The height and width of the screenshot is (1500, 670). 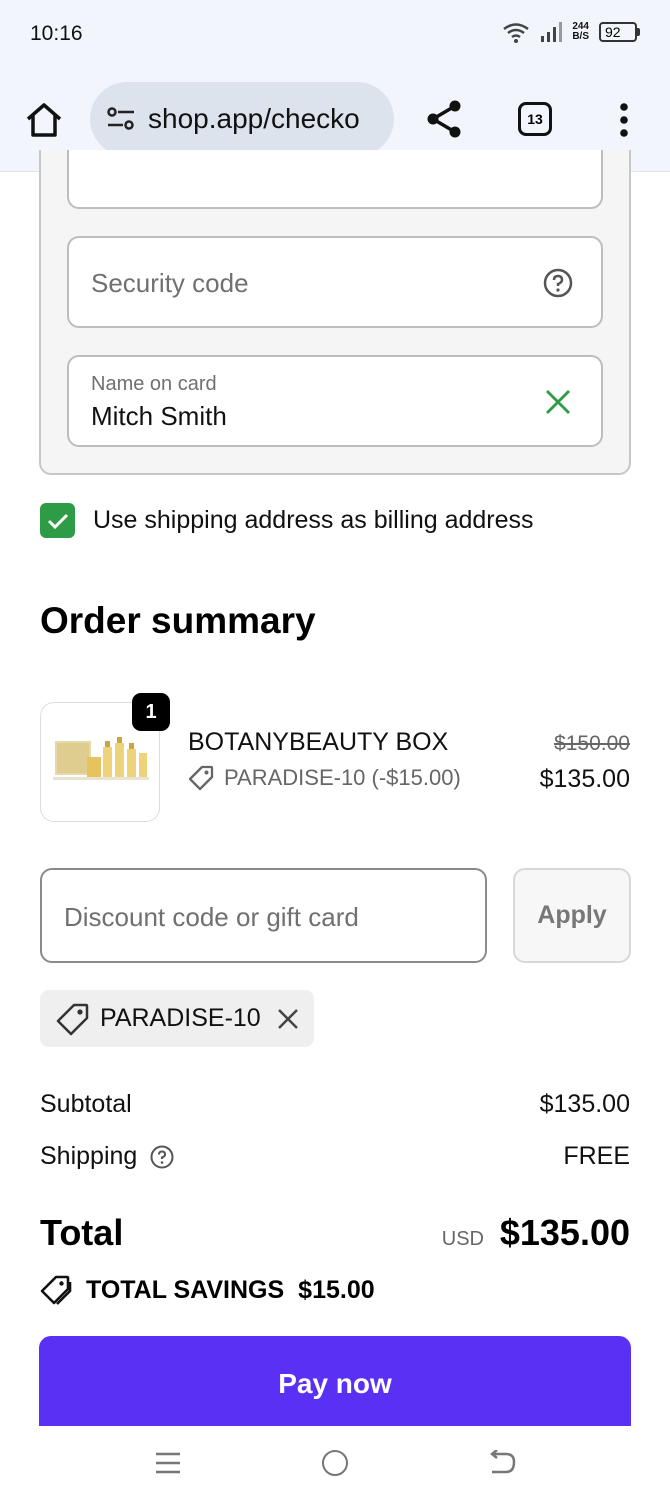 I want to click on home-icon, so click(x=44, y=120).